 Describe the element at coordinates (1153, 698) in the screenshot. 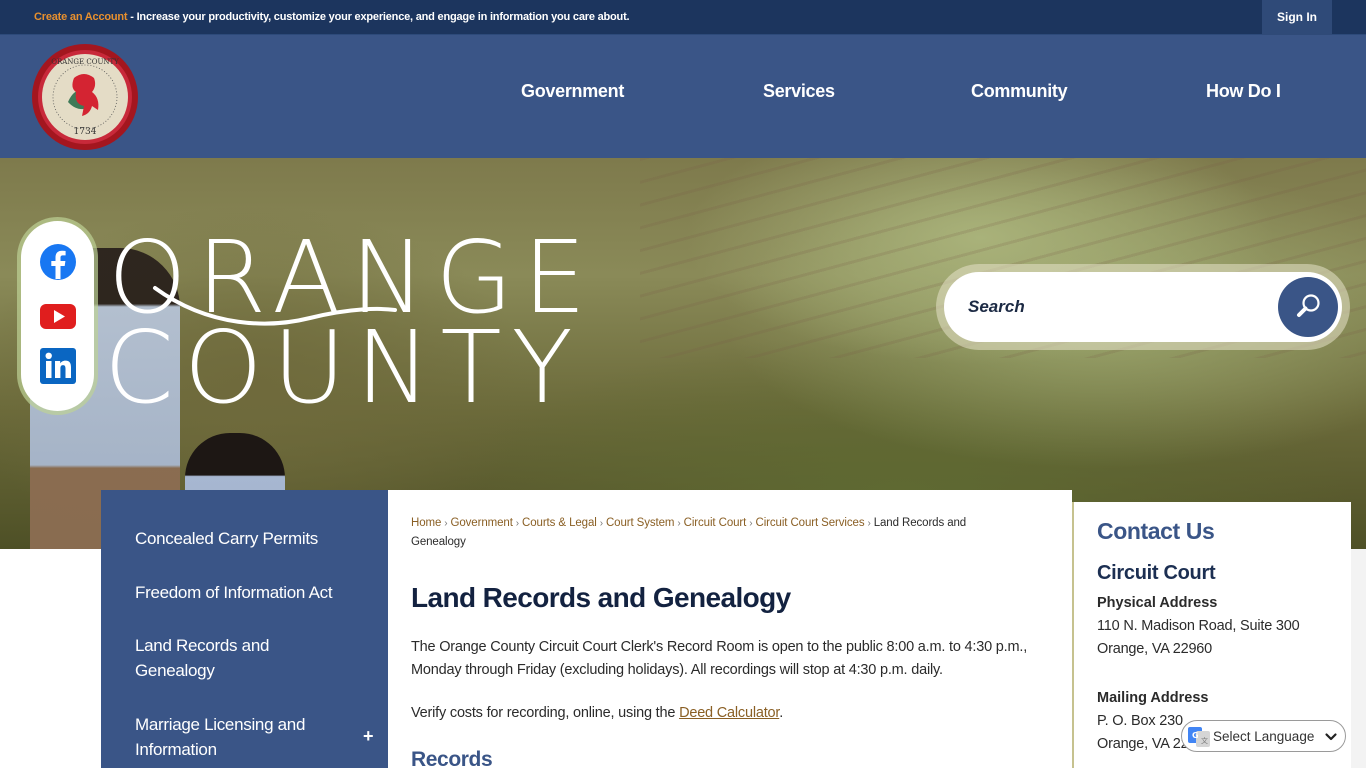

I see `mailing-address-label: Mailing Address` at that location.